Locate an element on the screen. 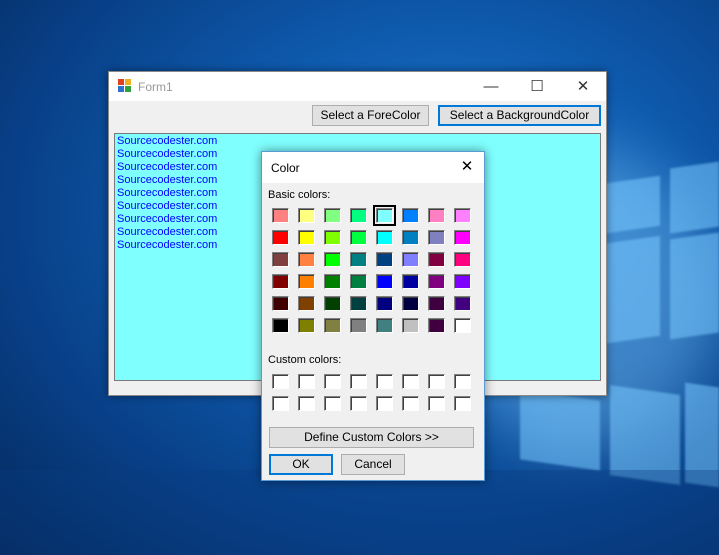 The image size is (719, 555). define-custom-colors-button: Define Custom Colors >> is located at coordinates (371, 437).